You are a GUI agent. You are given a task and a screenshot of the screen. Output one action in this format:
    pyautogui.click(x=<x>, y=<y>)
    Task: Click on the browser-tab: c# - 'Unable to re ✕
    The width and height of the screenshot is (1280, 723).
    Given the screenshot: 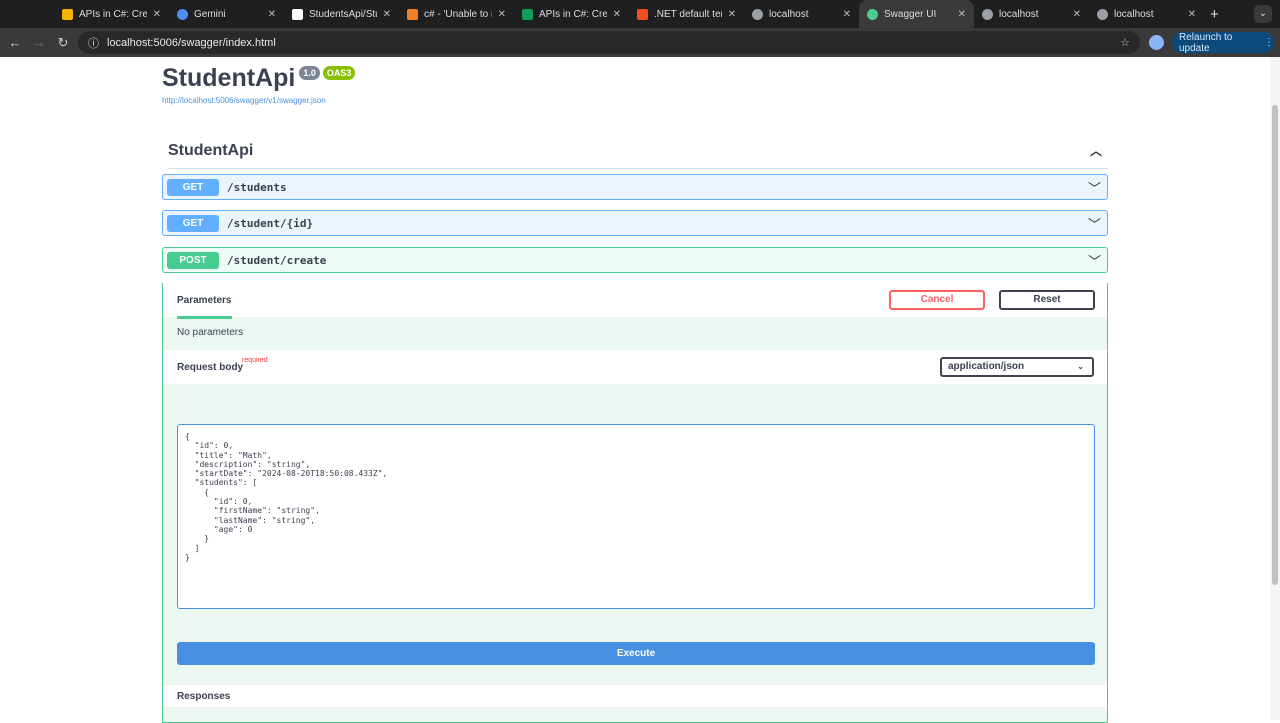 What is the action you would take?
    pyautogui.click(x=456, y=14)
    